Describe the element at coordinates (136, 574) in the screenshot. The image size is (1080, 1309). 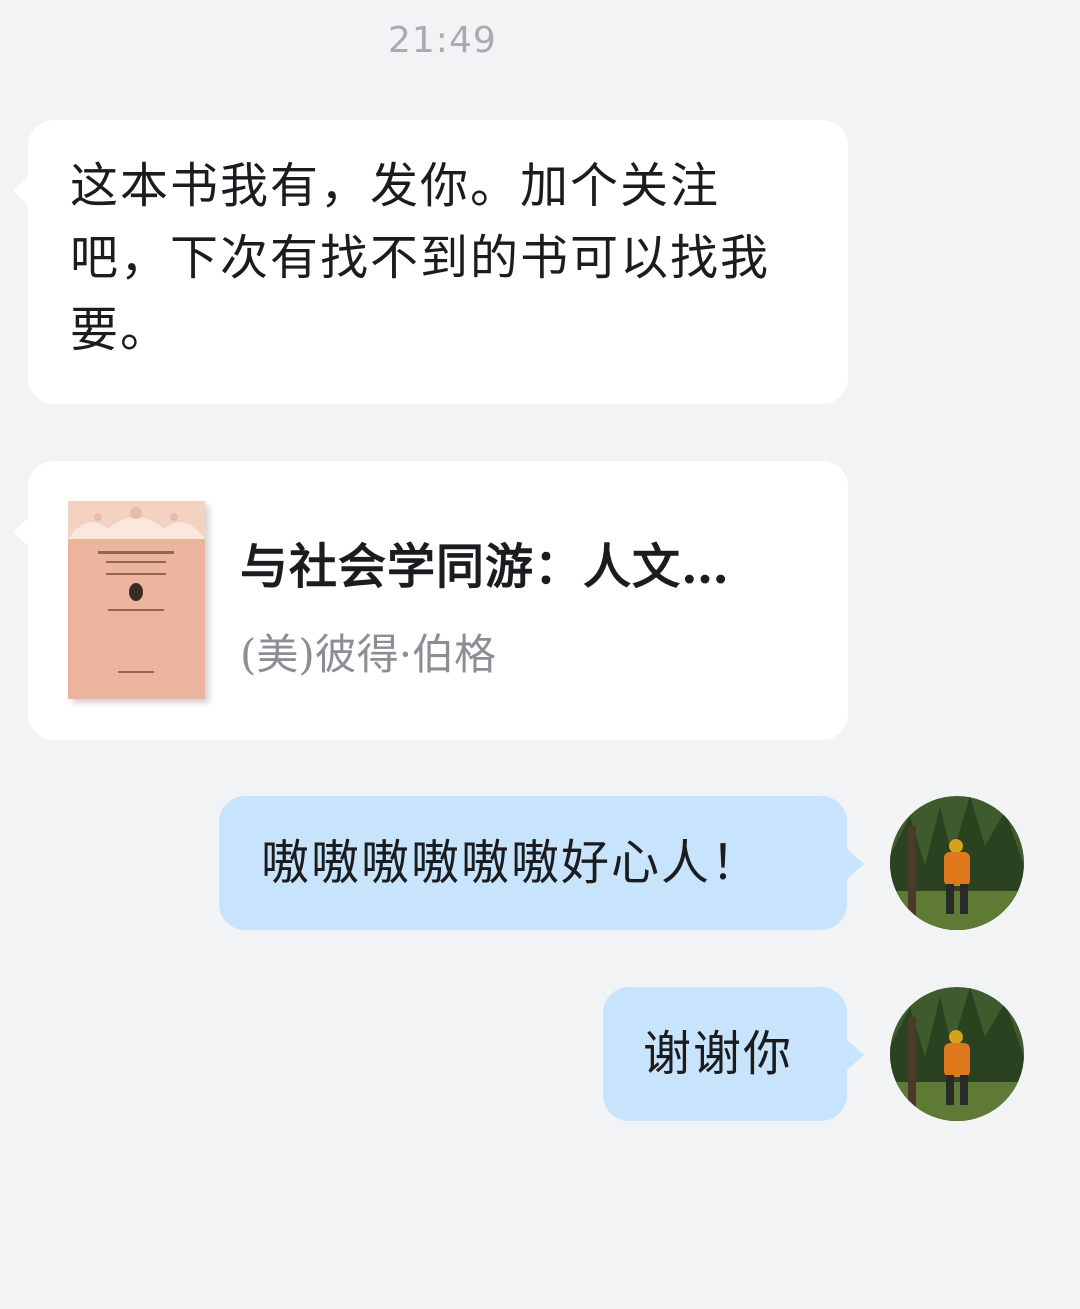
I see `cover-english-line` at that location.